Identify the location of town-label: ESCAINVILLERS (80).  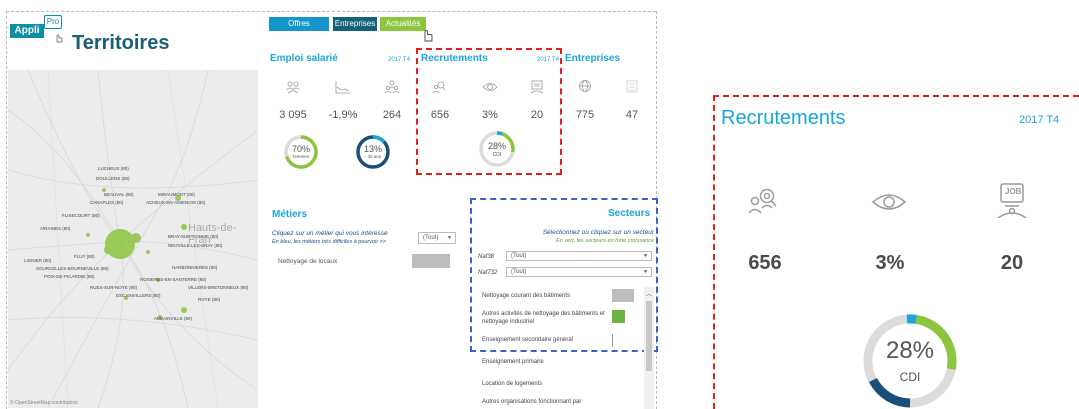
(138, 295).